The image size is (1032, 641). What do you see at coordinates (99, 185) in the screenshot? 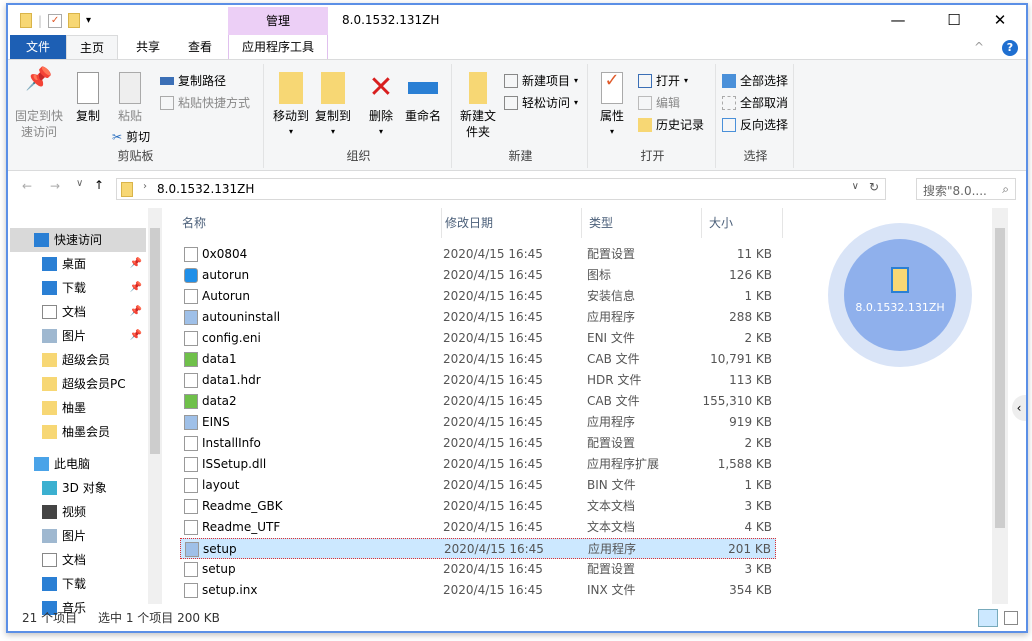
I see `up-button: ↑` at bounding box center [99, 185].